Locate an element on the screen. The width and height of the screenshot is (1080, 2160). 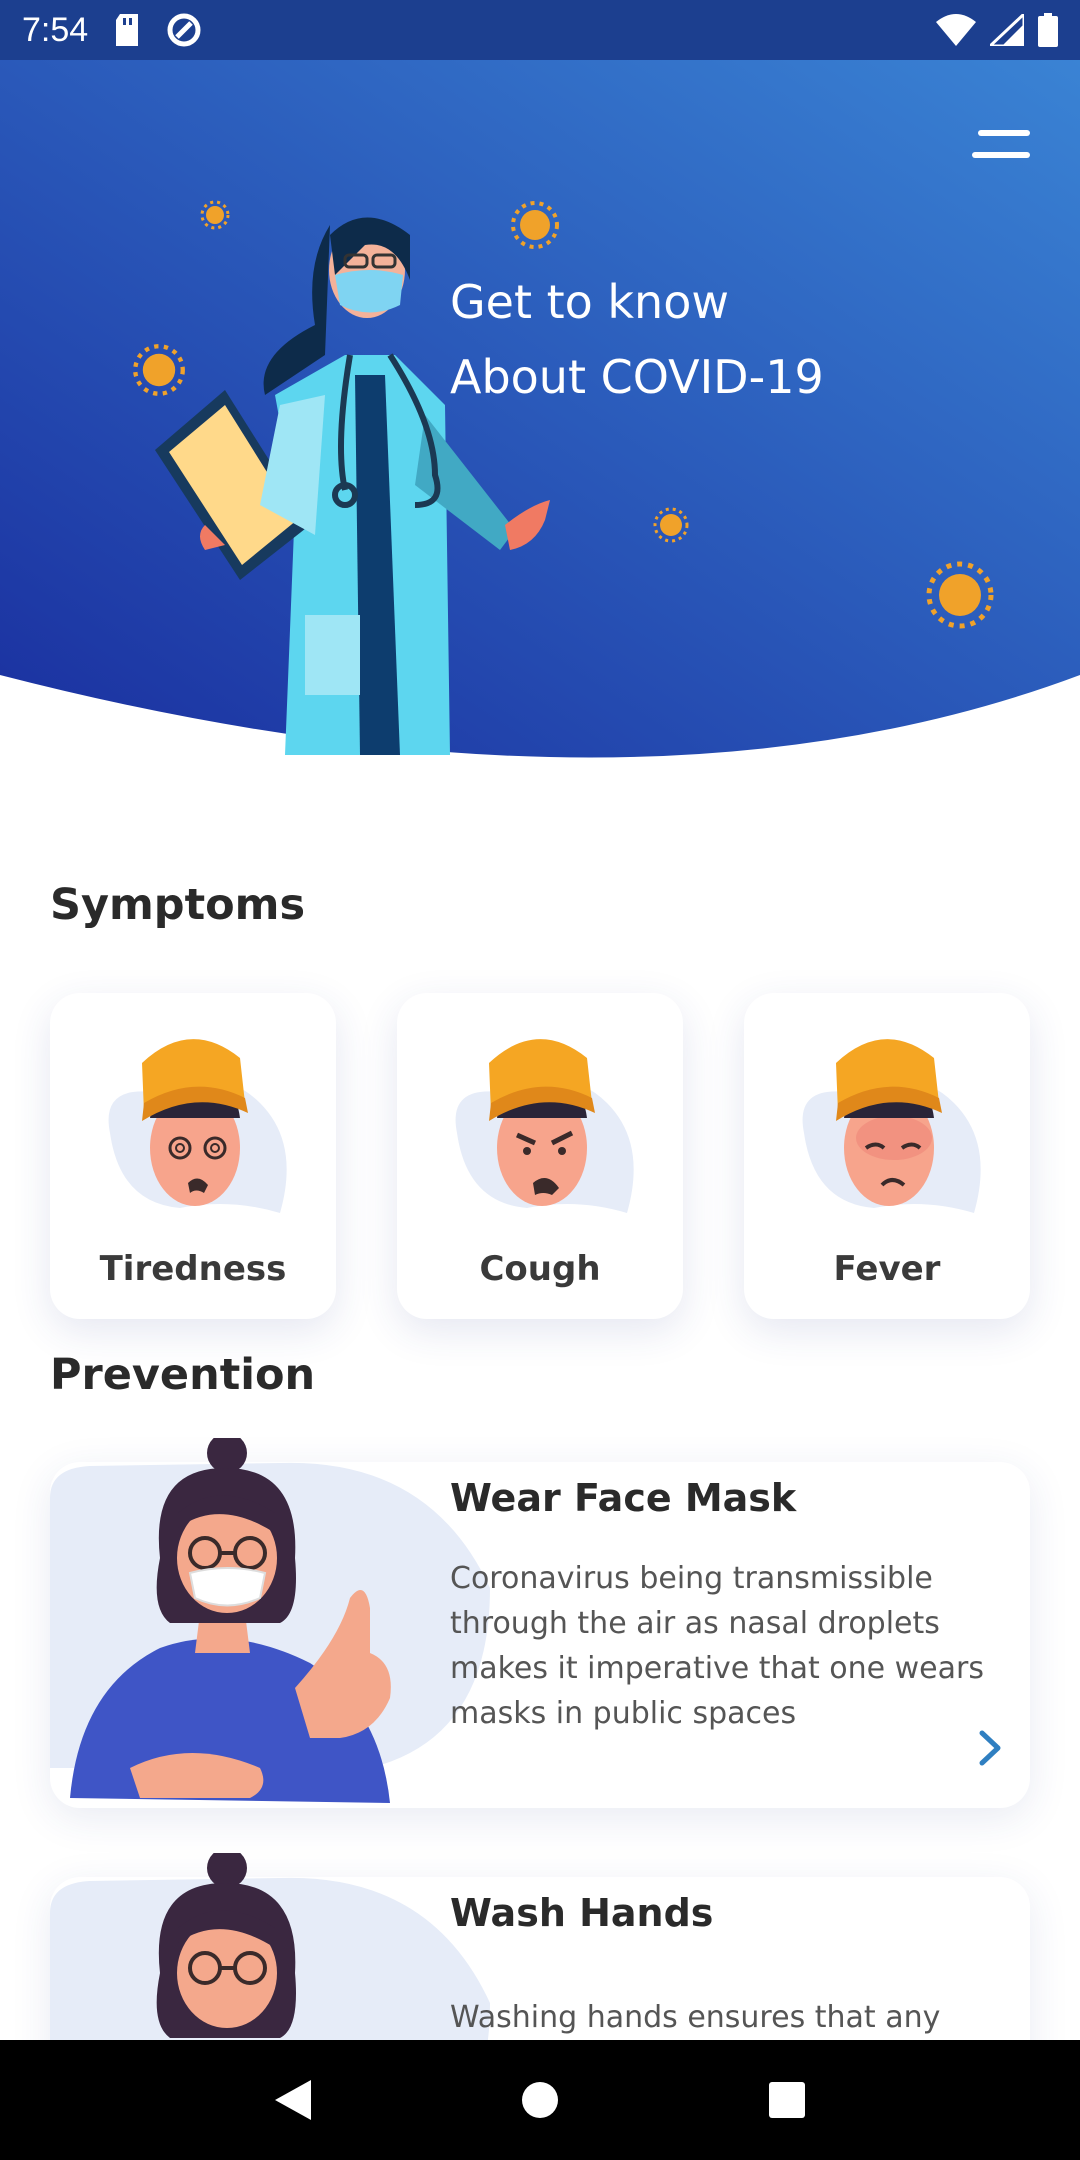
prevention-heading: Prevention is located at coordinates (183, 1375).